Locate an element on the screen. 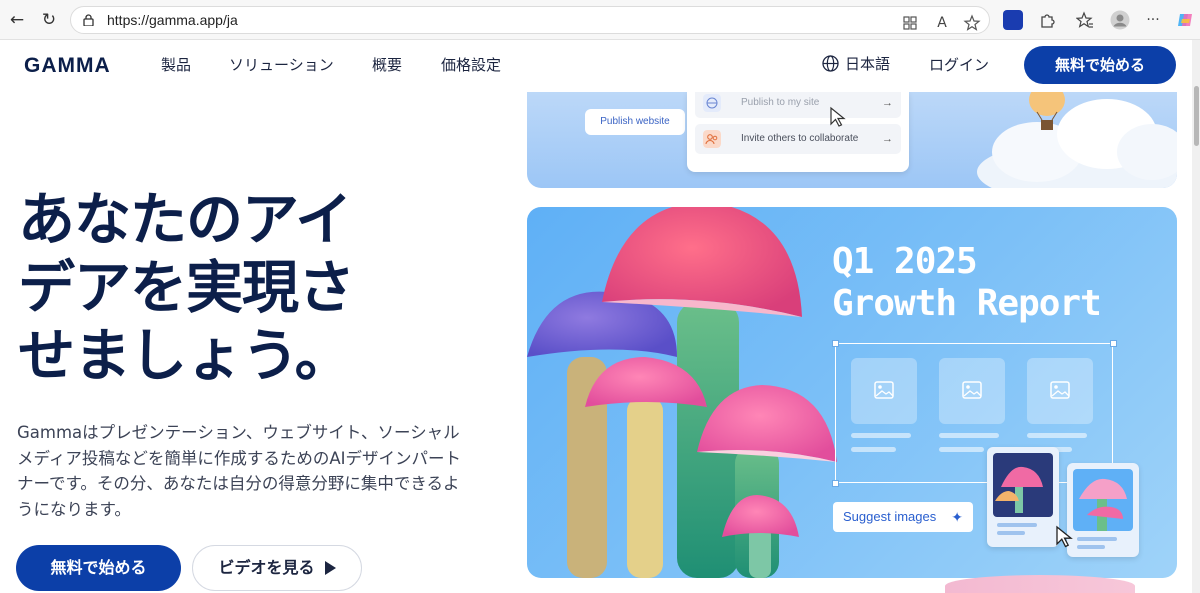 The height and width of the screenshot is (593, 1200). page-scrollbar is located at coordinates (1196, 316).